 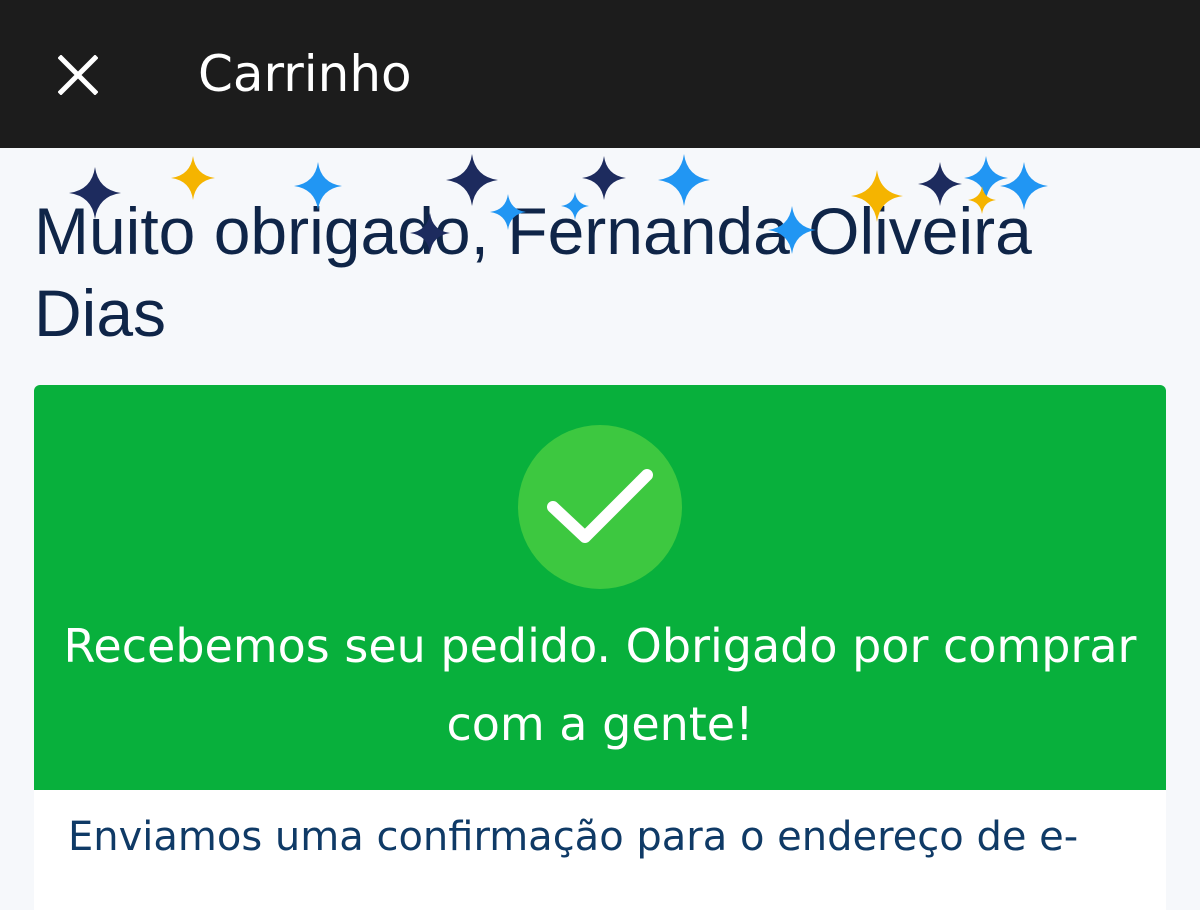 I want to click on success-badge, so click(x=600, y=507).